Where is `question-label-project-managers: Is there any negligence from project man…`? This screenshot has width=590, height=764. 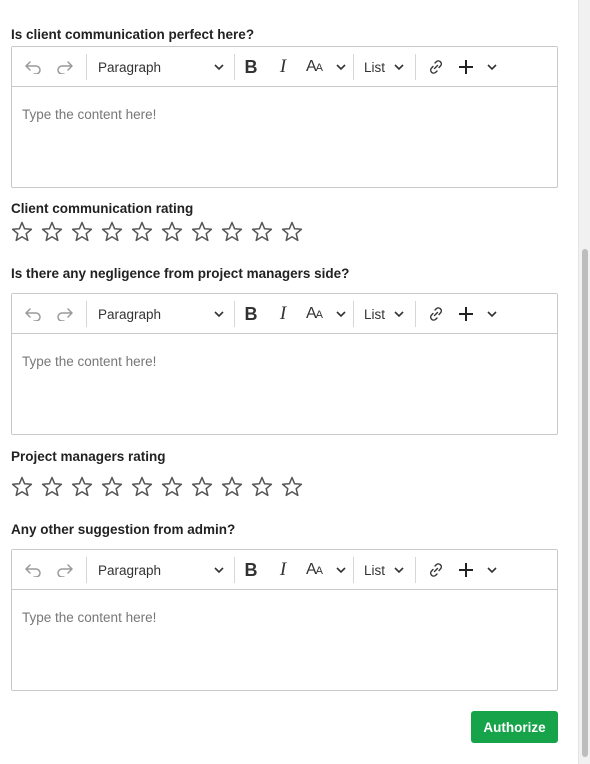
question-label-project-managers: Is there any negligence from project man… is located at coordinates (180, 273).